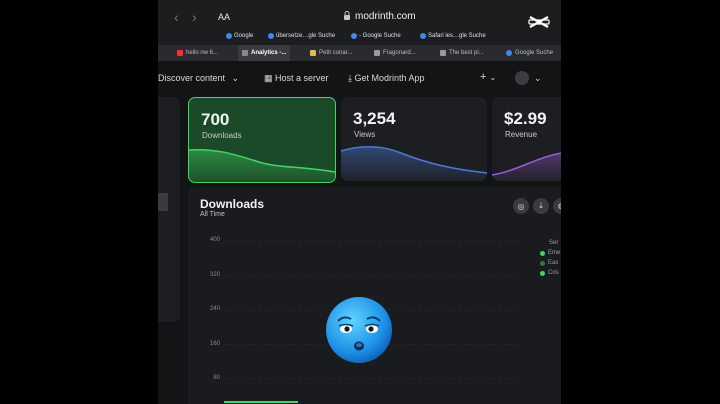 Image resolution: width=720 pixels, height=404 pixels. Describe the element at coordinates (549, 273) in the screenshot. I see `legend-item: Cris` at that location.